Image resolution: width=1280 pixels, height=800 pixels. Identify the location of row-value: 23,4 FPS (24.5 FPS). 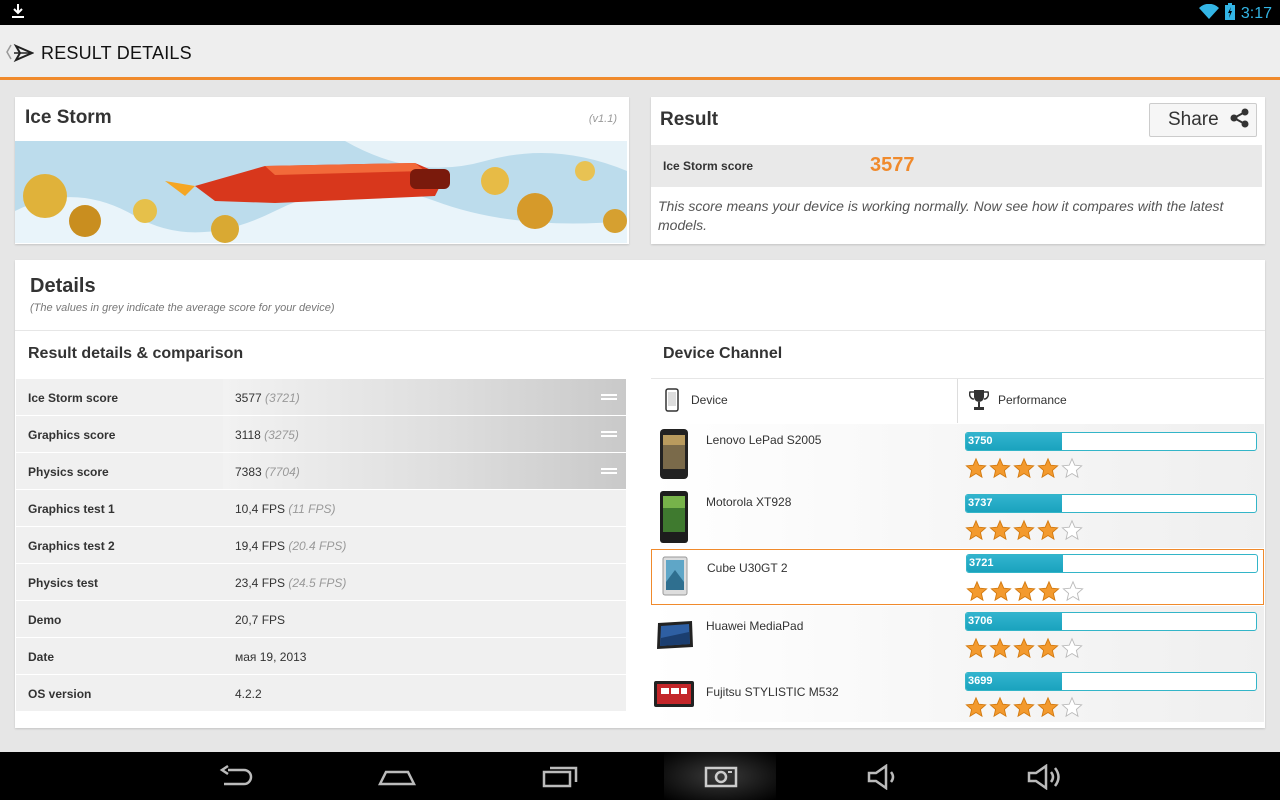
(291, 583).